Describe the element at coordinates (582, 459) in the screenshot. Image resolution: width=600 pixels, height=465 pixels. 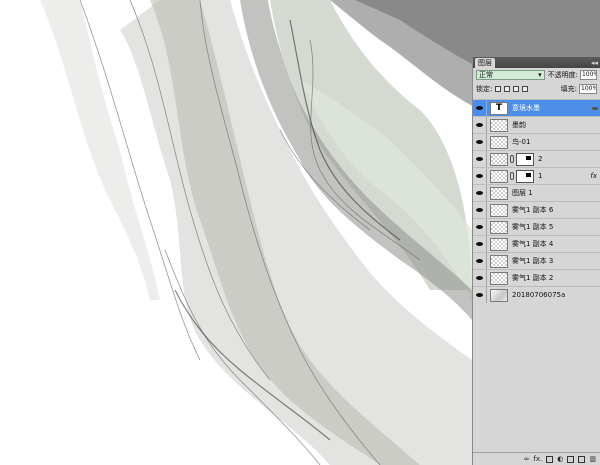
I see `new-layer-icon` at that location.